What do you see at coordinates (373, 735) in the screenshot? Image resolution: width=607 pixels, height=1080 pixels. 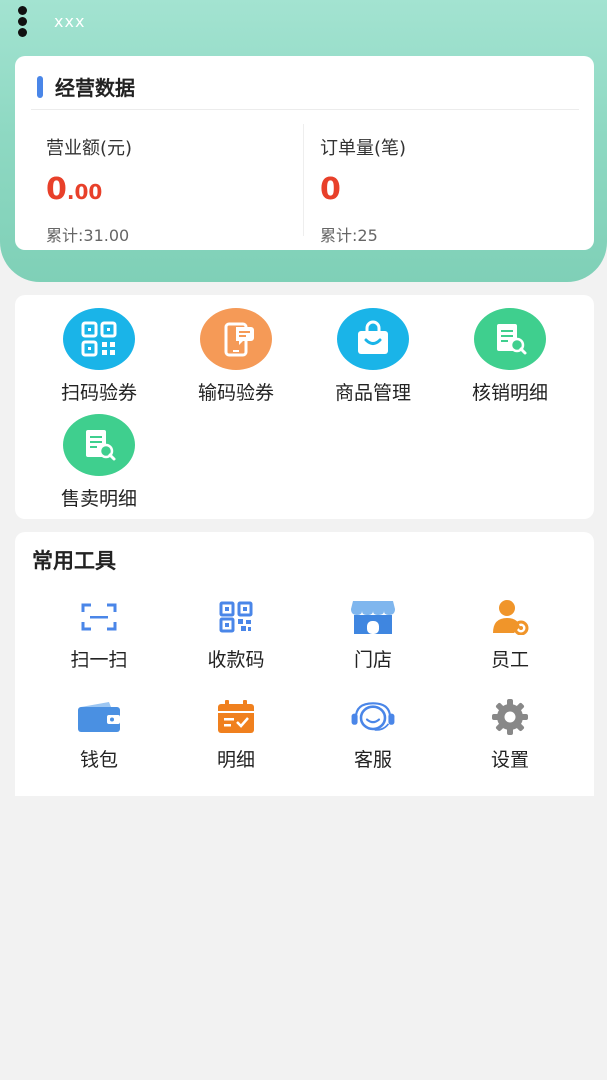 I see `tool-customer-service: 客服` at bounding box center [373, 735].